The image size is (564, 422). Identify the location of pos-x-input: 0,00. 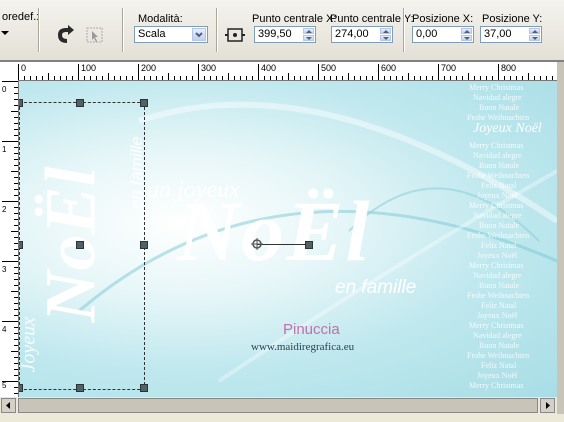
(443, 34).